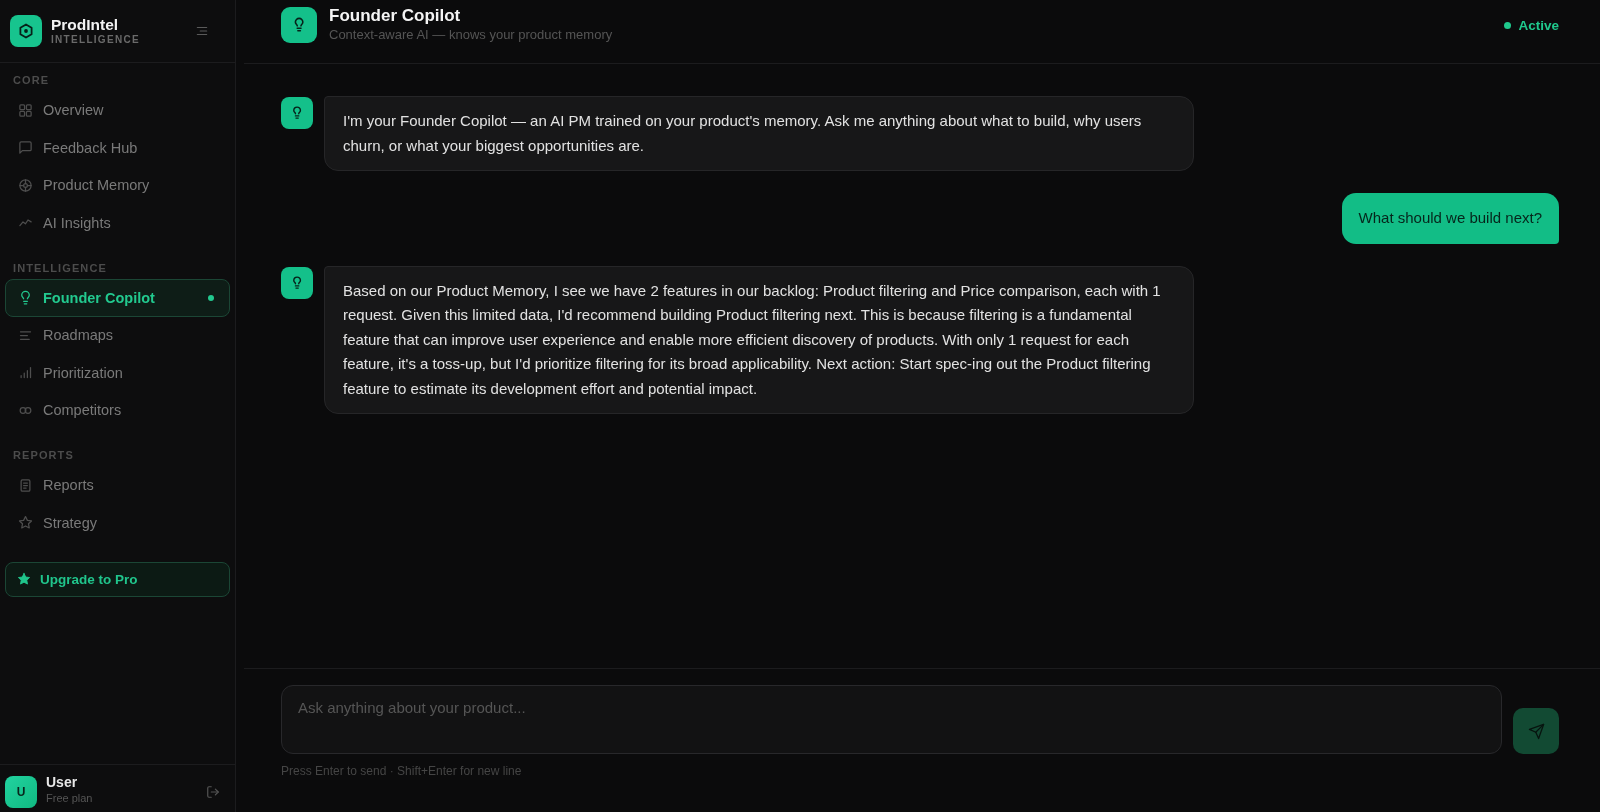  What do you see at coordinates (471, 34) in the screenshot?
I see `page-subtitle: Context-aware AI — knows your product memory` at bounding box center [471, 34].